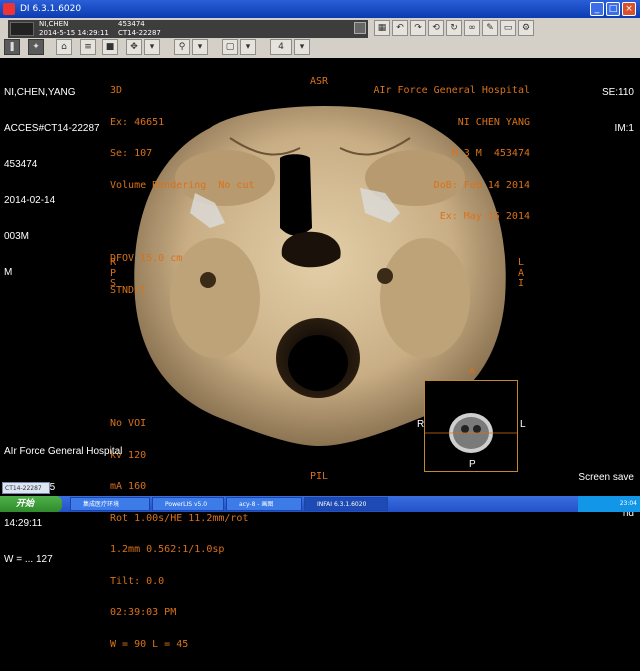 The height and width of the screenshot is (671, 640). Describe the element at coordinates (320, 9) in the screenshot. I see `window-titlebar: DI 6.3.1.6020 _ □ ×` at that location.